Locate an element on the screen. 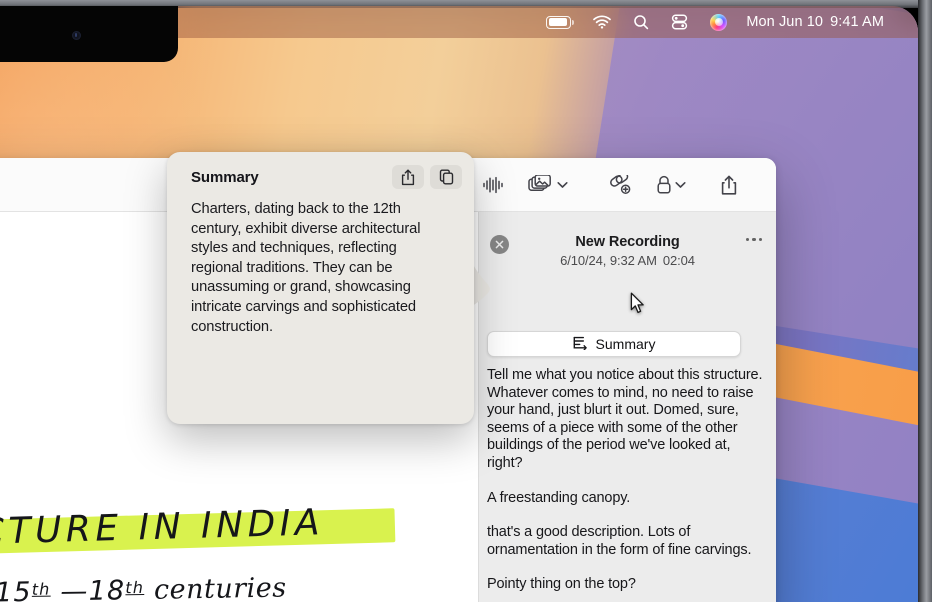 The height and width of the screenshot is (602, 932). menu-bar: Mon Jun 10 9:41 AM is located at coordinates (548, 22).